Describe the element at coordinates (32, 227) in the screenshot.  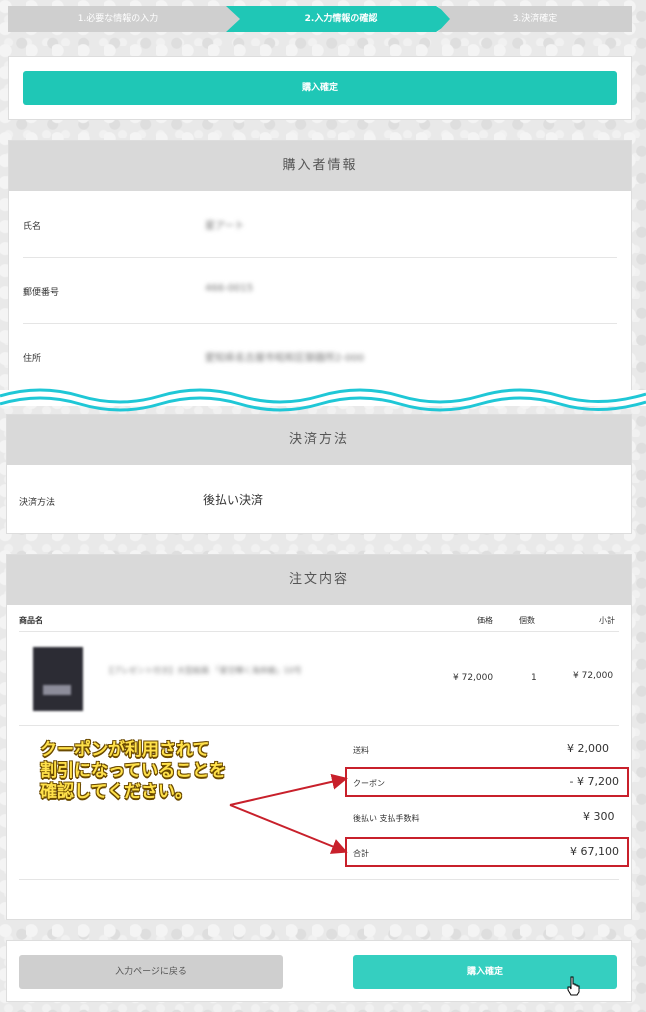
I see `name-label: 氏名` at that location.